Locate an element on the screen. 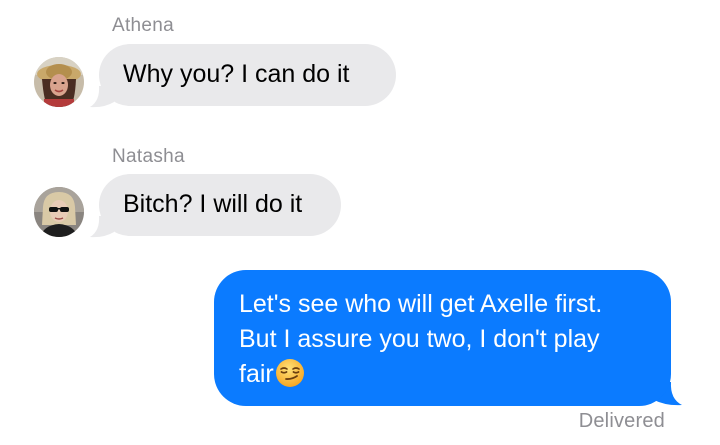 The image size is (720, 445). sender-name: Athena is located at coordinates (143, 25).